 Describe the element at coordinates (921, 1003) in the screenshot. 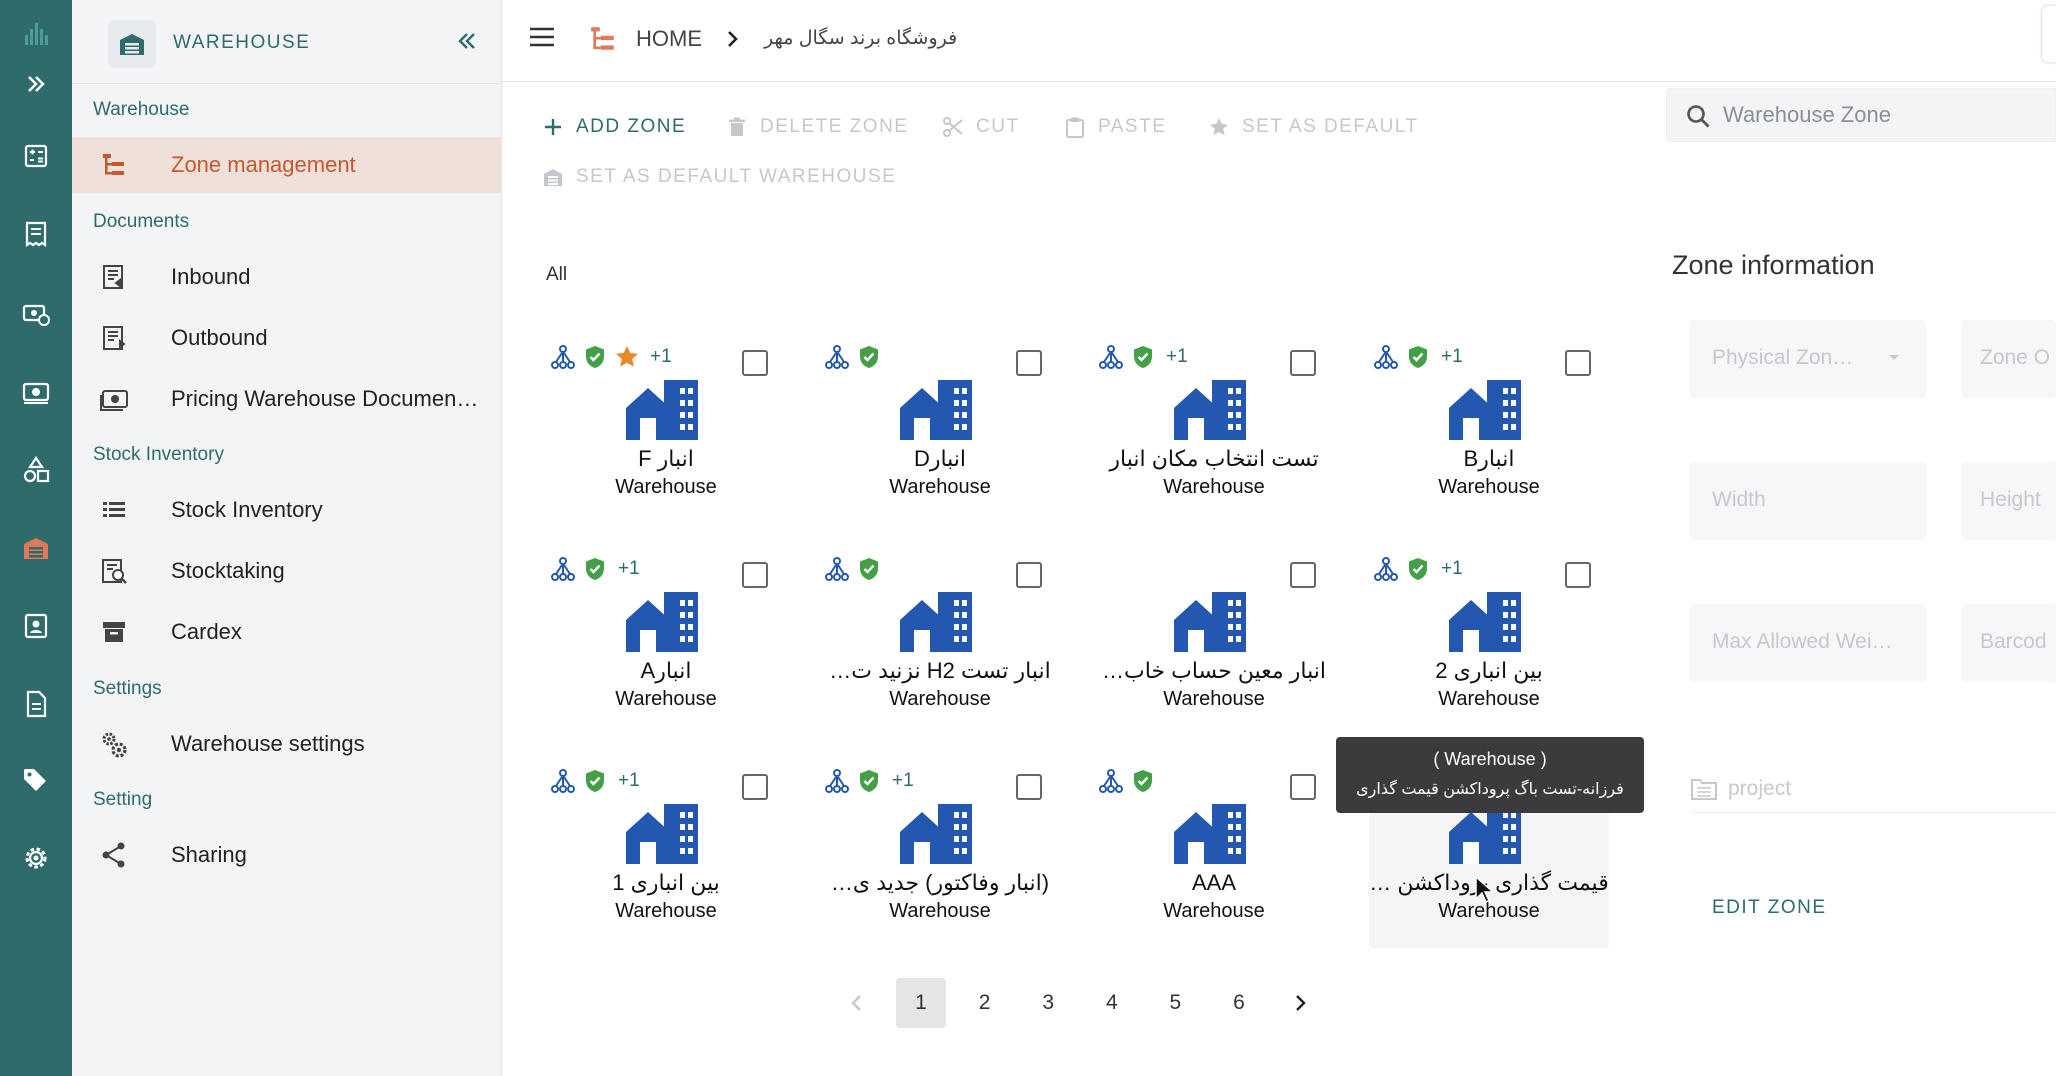

I see `page-button: 1` at that location.